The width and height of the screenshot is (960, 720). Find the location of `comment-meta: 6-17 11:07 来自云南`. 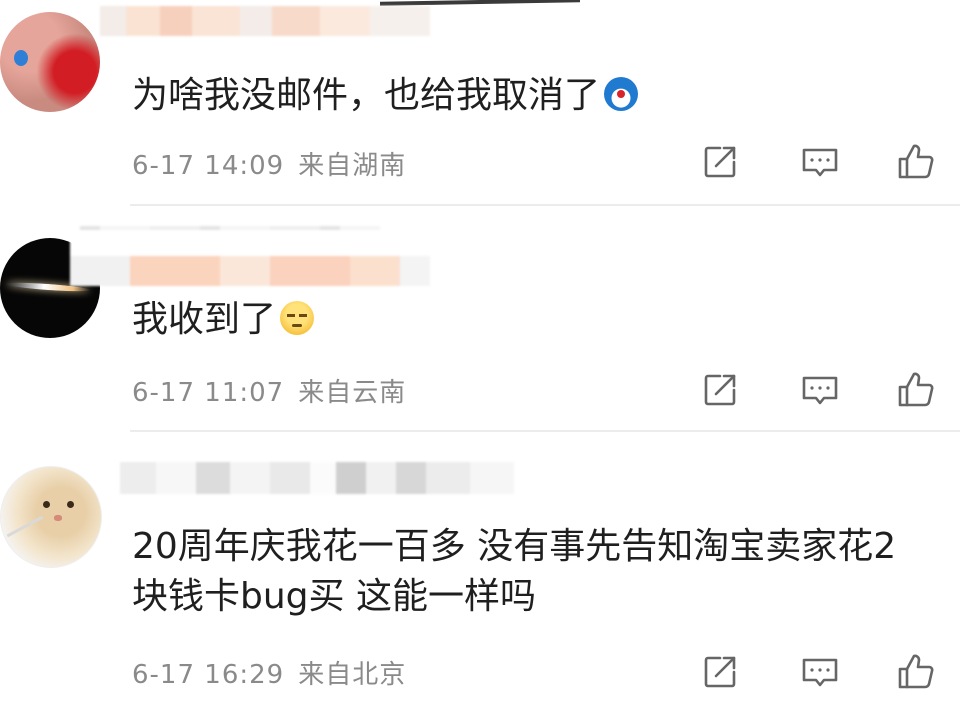

comment-meta: 6-17 11:07 来自云南 is located at coordinates (269, 390).